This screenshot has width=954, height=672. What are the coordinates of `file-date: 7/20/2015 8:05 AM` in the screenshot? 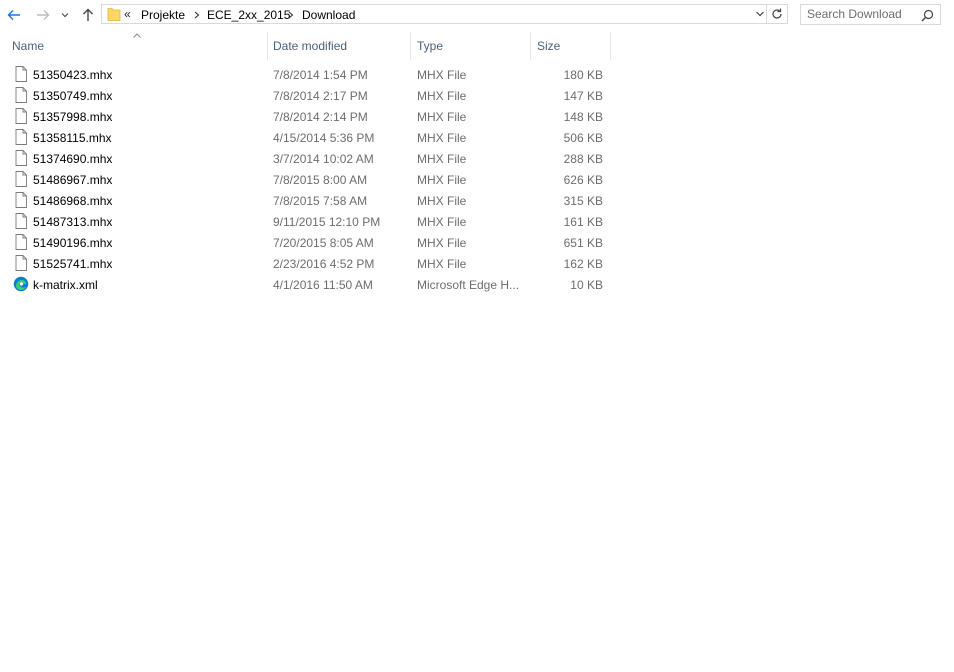 It's located at (323, 243).